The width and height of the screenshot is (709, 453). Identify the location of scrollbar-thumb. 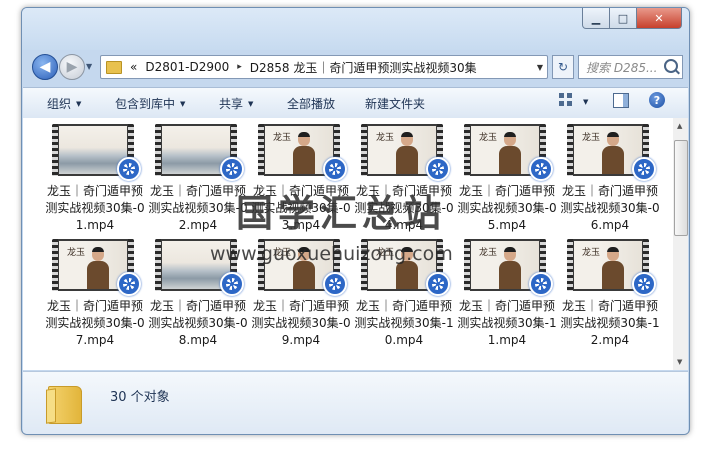
(681, 188).